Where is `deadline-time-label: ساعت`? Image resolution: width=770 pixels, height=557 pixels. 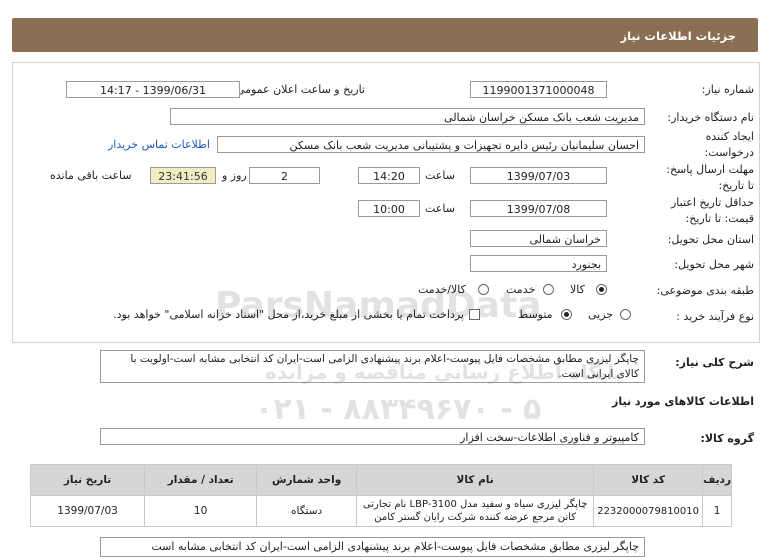
deadline-time-label: ساعت is located at coordinates (440, 175).